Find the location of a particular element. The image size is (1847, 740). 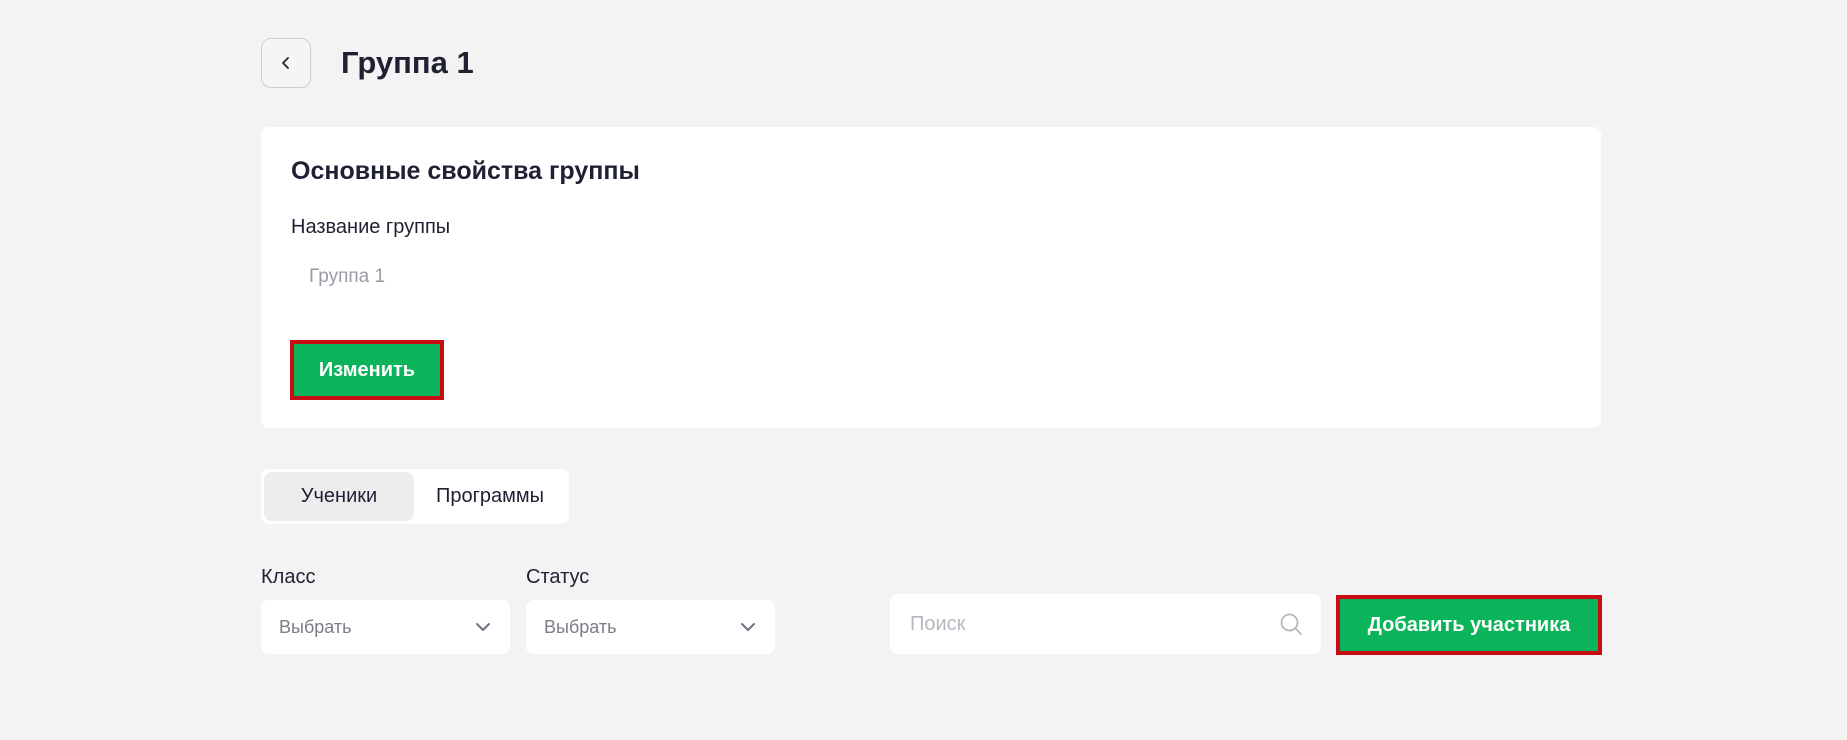

status-select: Выбрать is located at coordinates (650, 627).